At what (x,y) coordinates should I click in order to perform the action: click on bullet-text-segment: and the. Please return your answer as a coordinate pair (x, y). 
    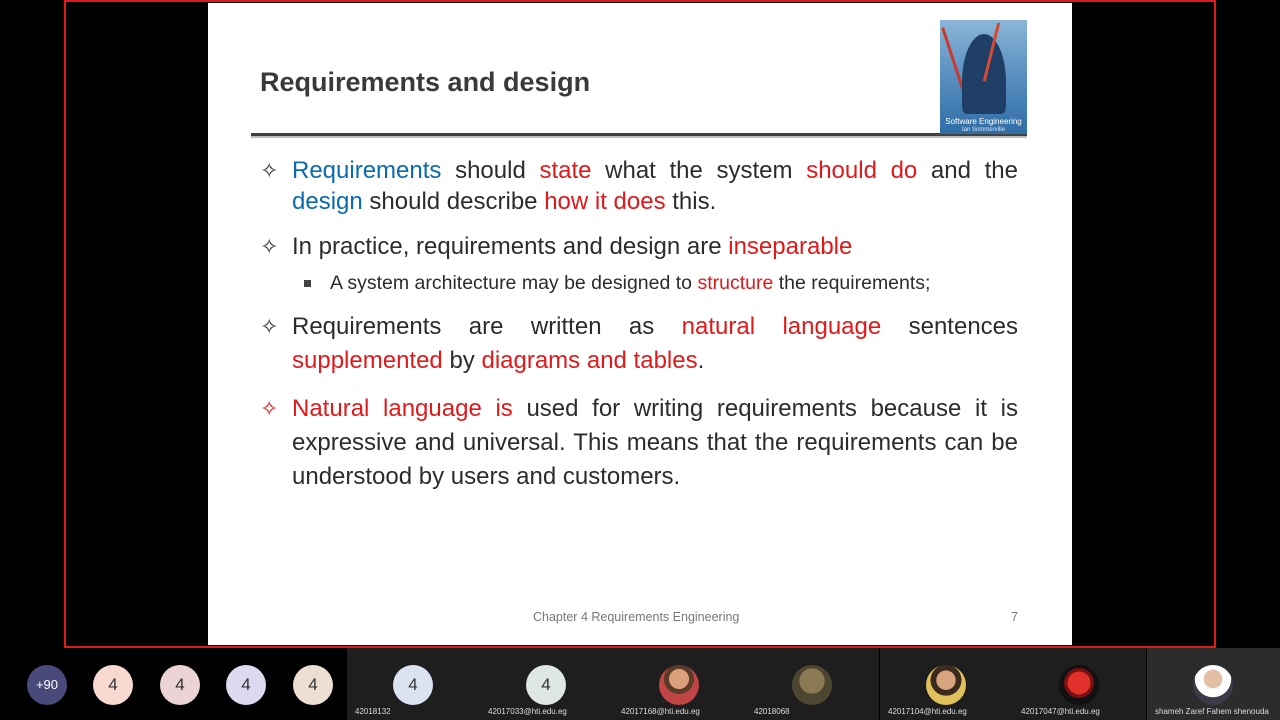
    Looking at the image, I should click on (967, 170).